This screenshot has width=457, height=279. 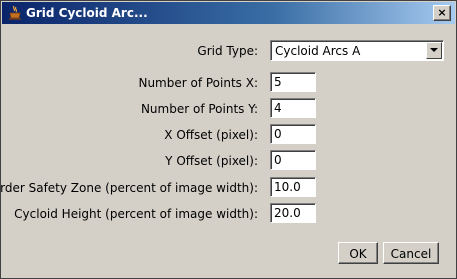 What do you see at coordinates (293, 213) in the screenshot?
I see `cycloid-height-input` at bounding box center [293, 213].